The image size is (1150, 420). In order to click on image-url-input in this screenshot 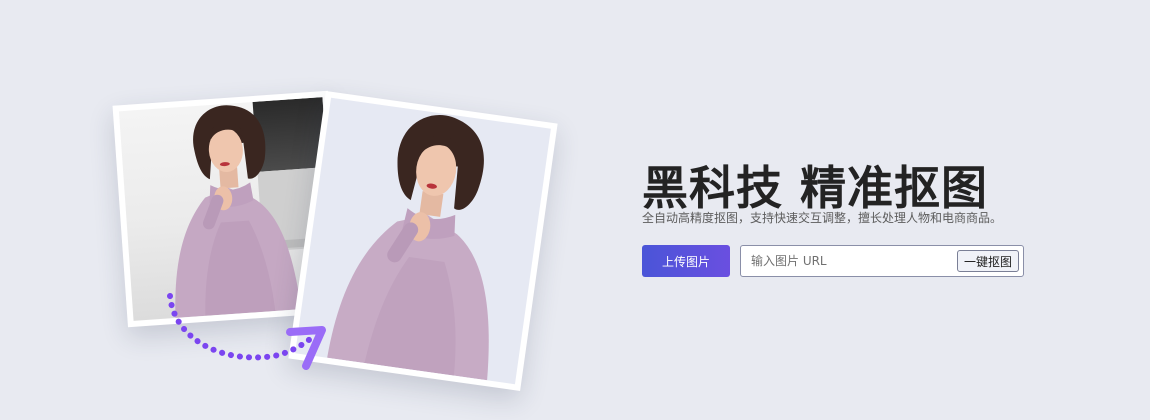, I will do `click(841, 261)`.